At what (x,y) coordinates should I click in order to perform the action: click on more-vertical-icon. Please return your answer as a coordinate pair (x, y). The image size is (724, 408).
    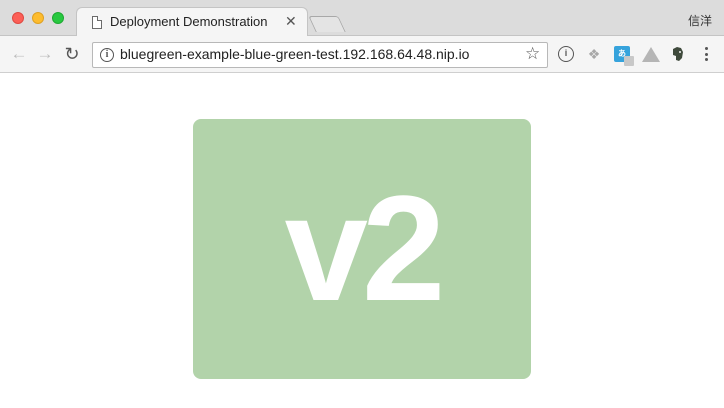
    Looking at the image, I should click on (706, 54).